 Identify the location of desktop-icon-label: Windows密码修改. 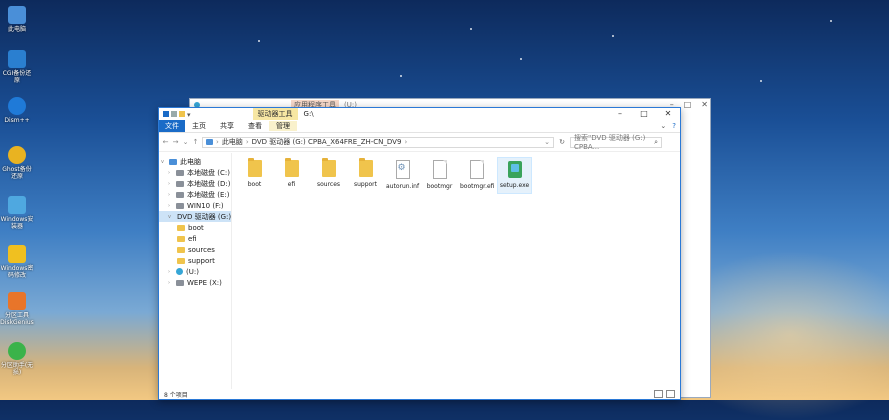
(17, 272).